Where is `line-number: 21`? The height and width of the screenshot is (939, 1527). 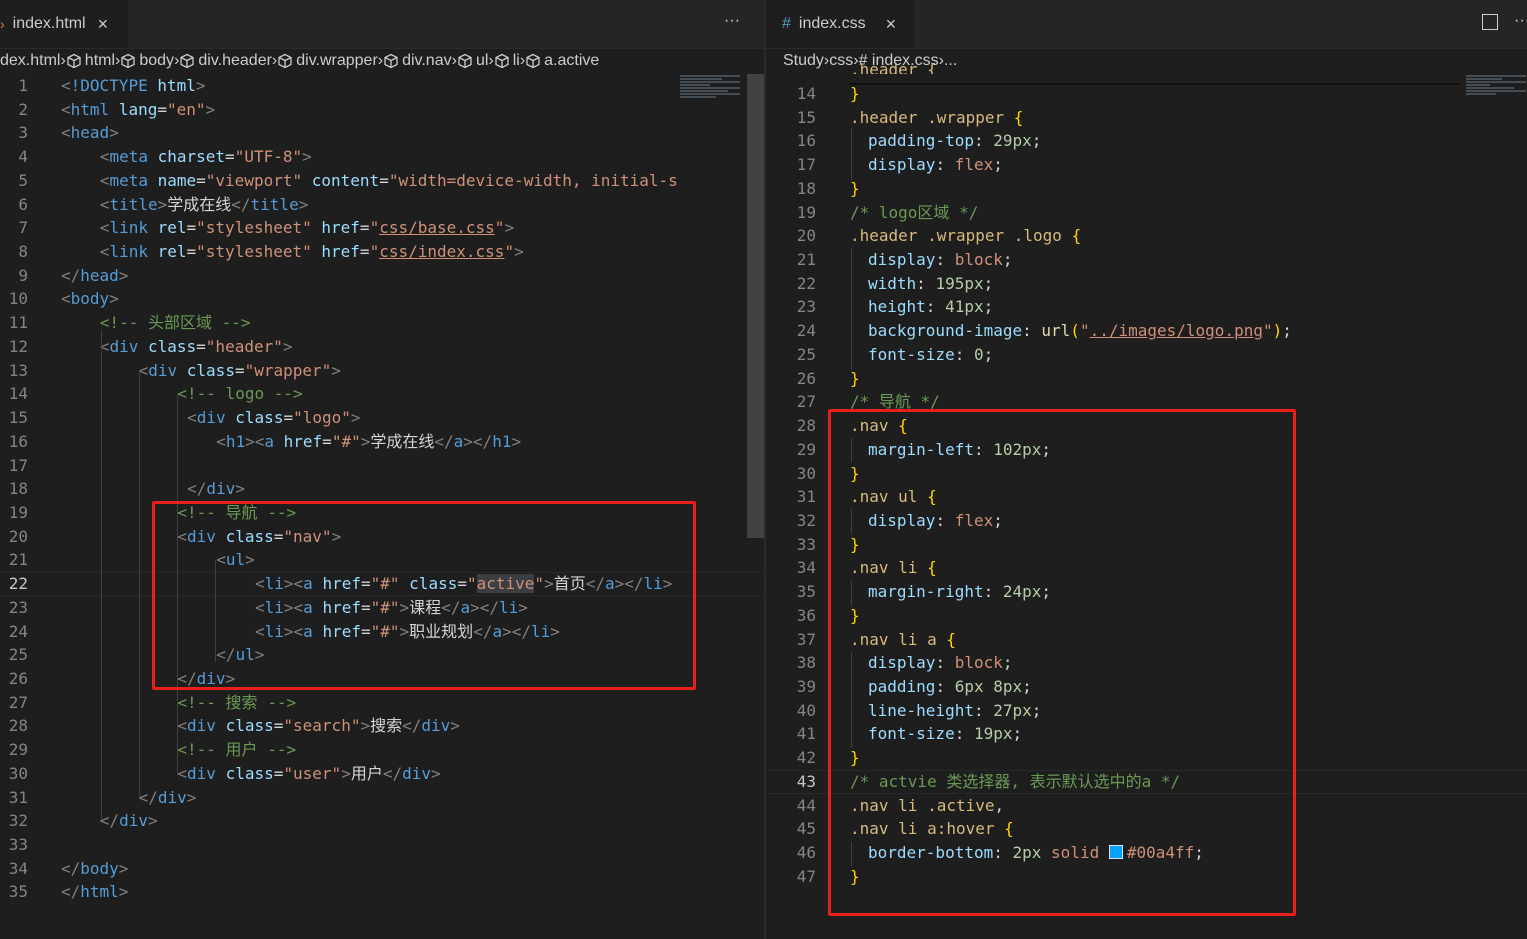 line-number: 21 is located at coordinates (806, 260).